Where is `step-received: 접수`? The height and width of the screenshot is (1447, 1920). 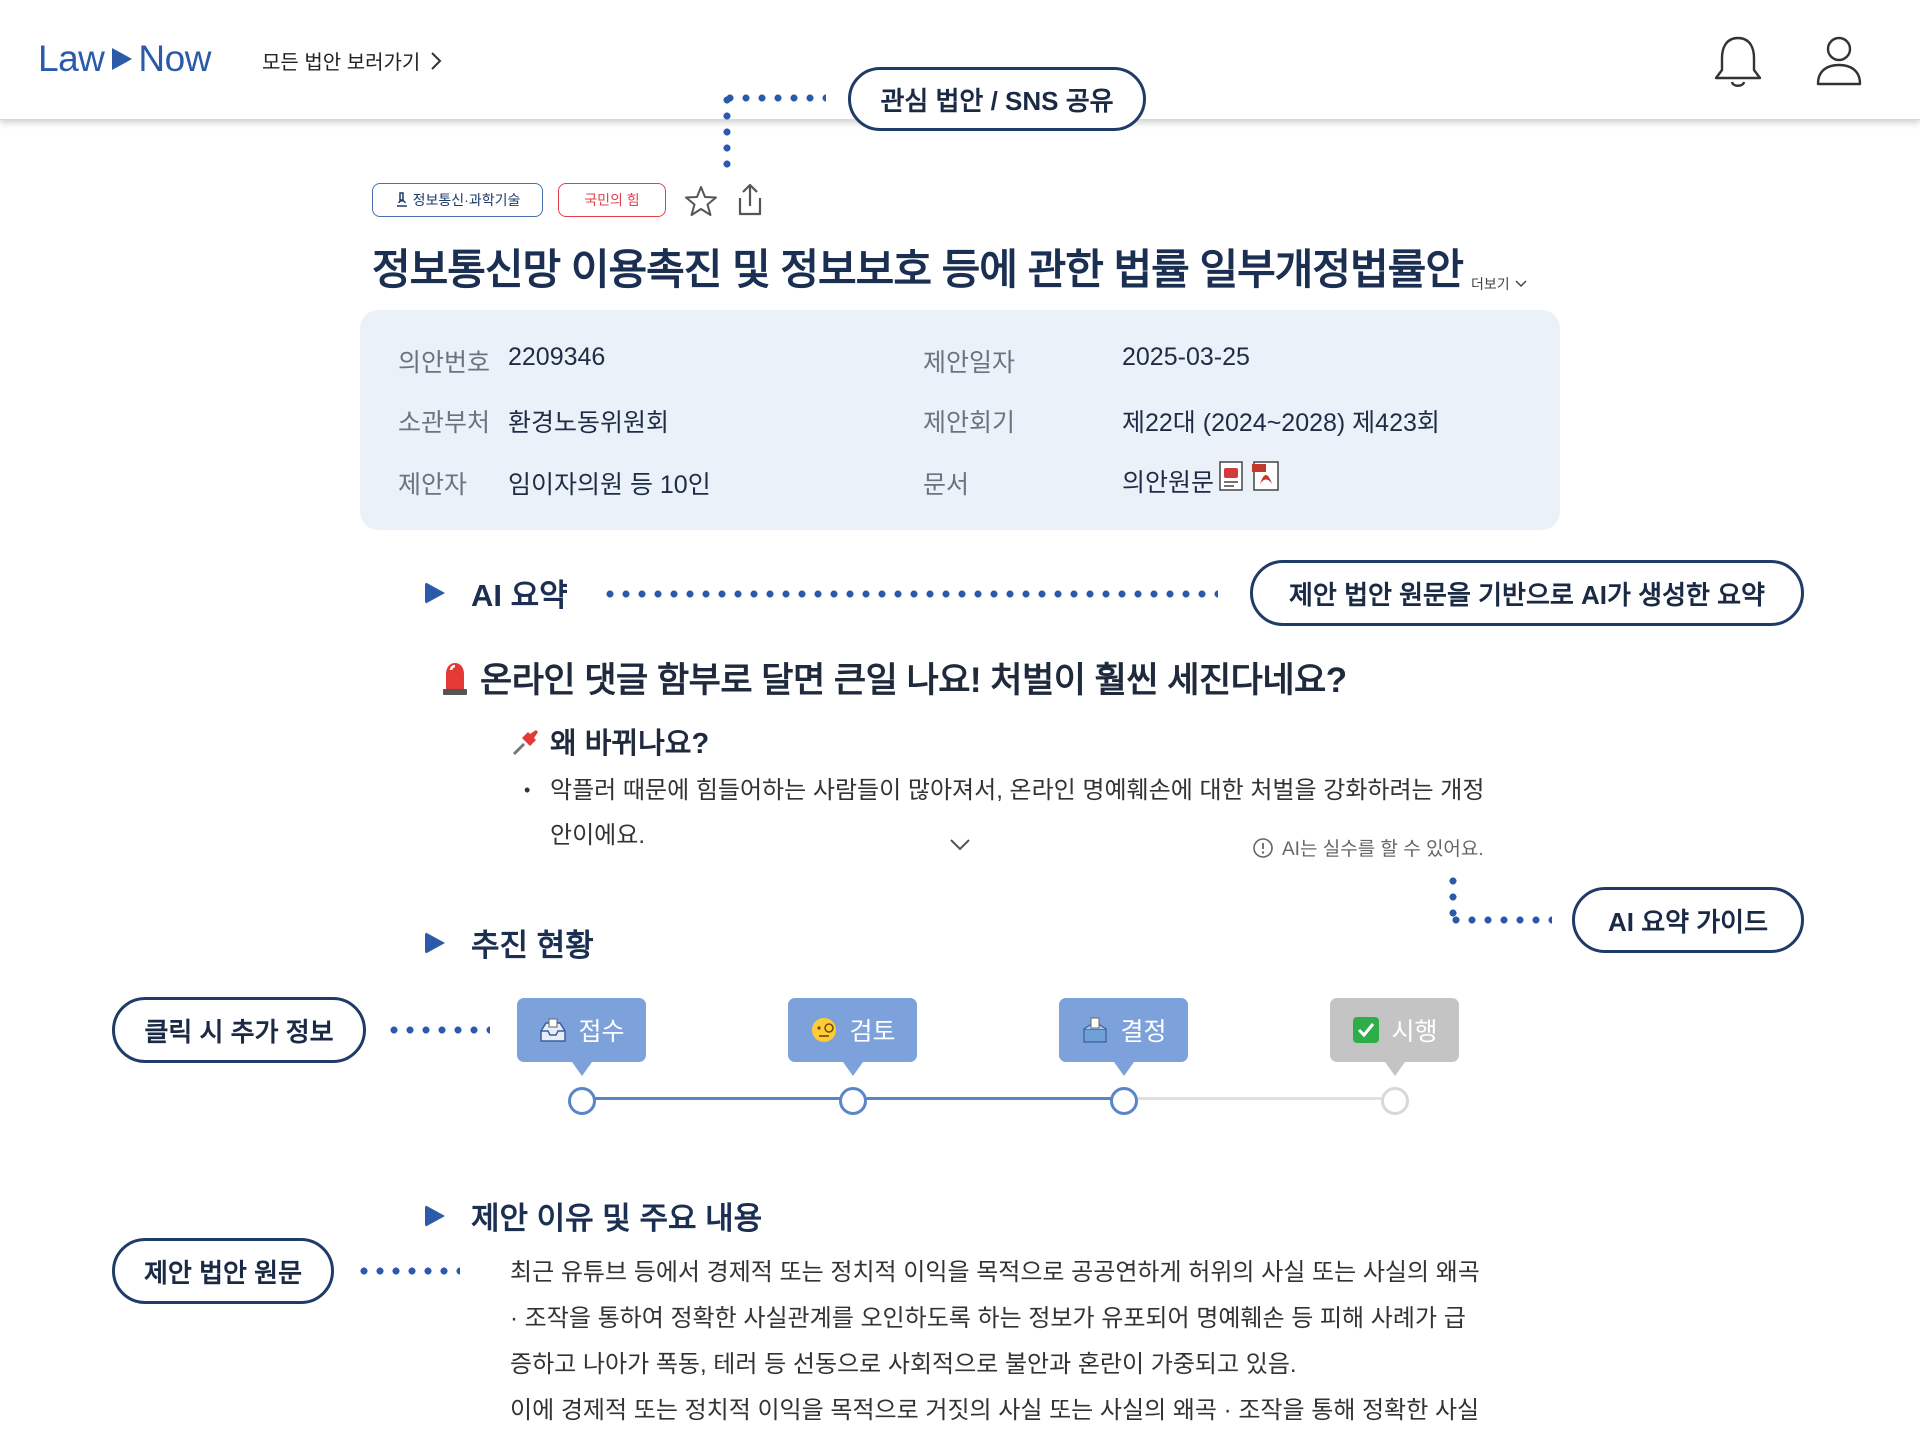 step-received: 접수 is located at coordinates (581, 1030).